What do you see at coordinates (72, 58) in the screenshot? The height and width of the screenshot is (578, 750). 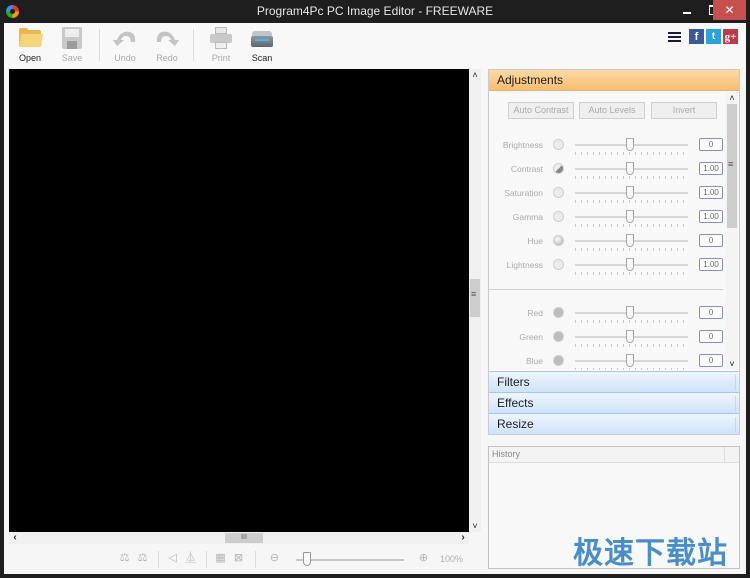 I see `save-label: Save` at bounding box center [72, 58].